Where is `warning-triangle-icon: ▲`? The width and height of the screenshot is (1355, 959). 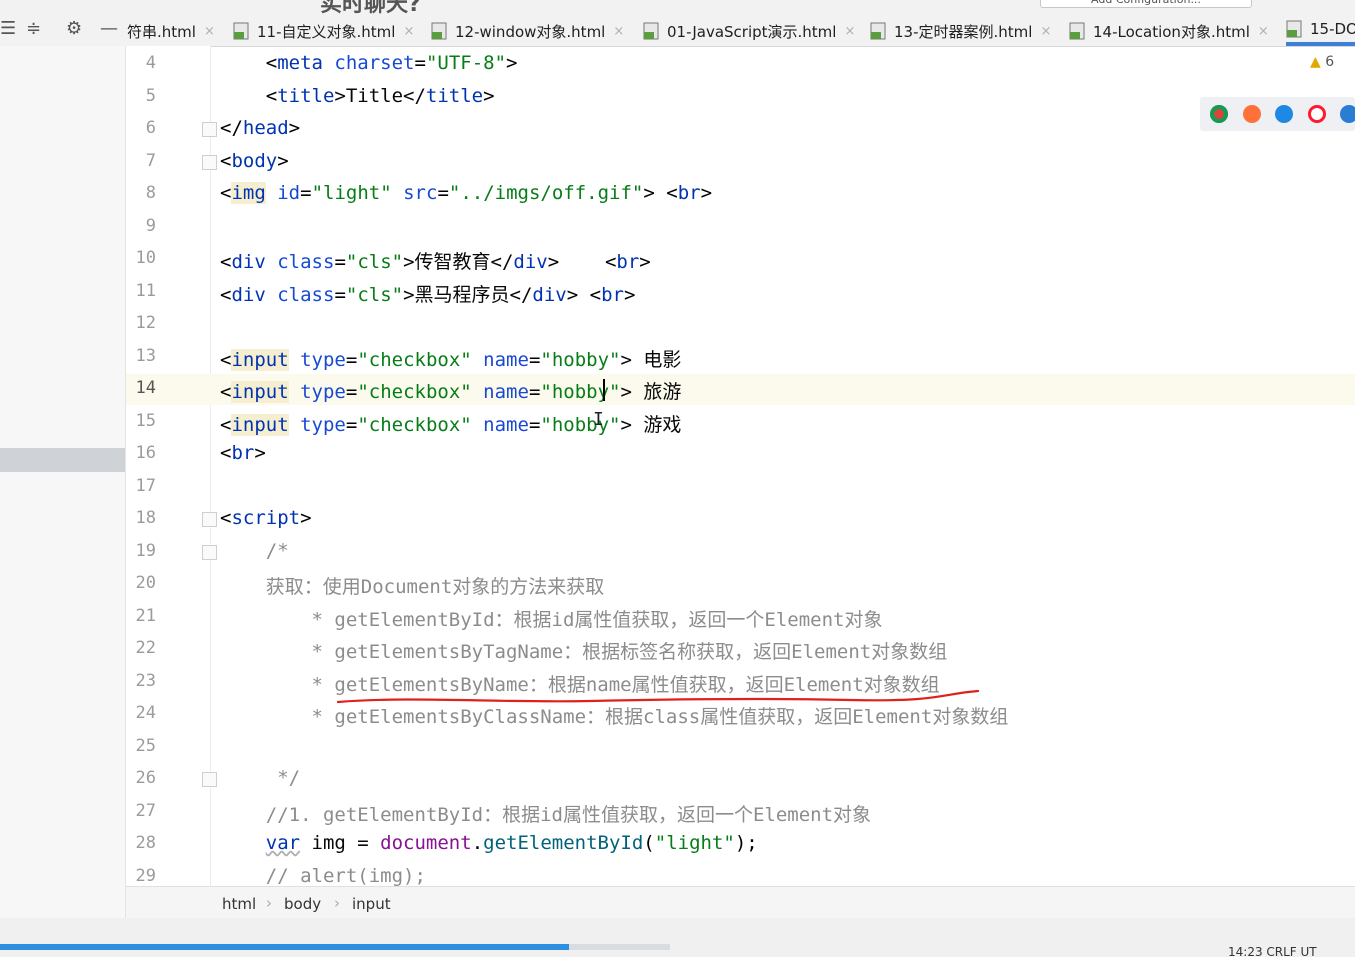
warning-triangle-icon: ▲ is located at coordinates (1315, 62).